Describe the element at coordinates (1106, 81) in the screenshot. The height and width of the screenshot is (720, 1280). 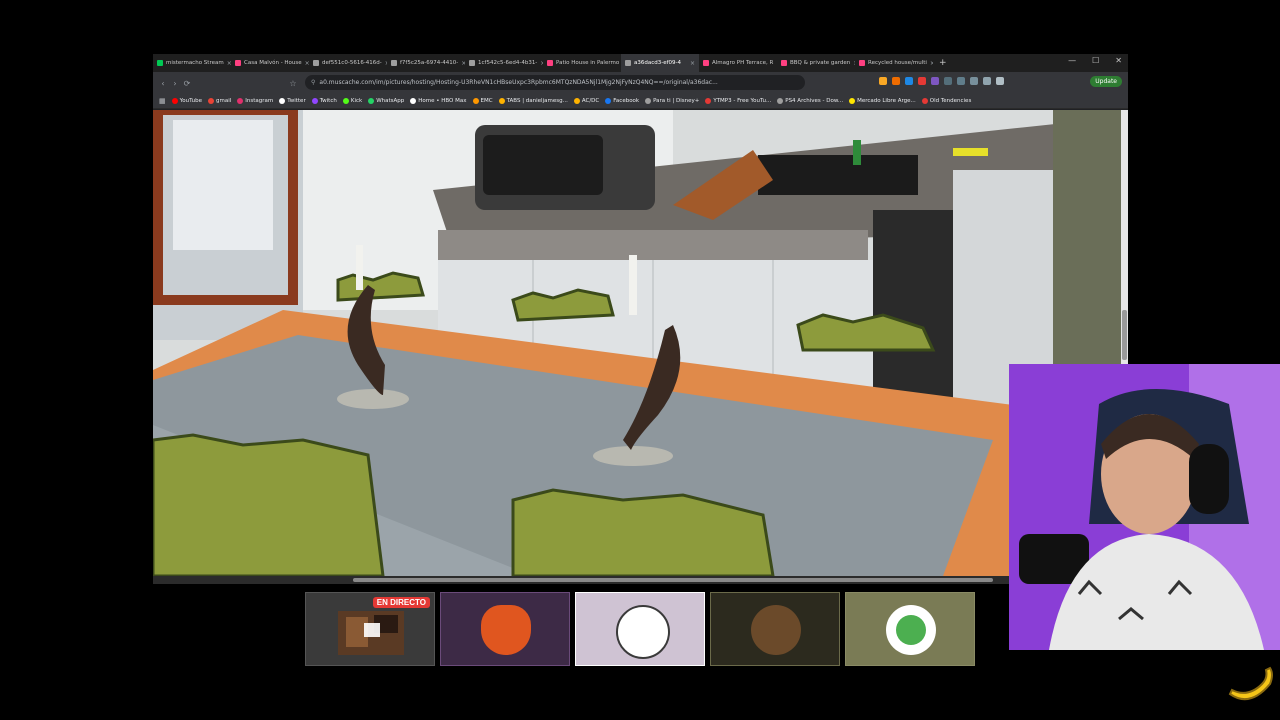
I see `update-button: Update` at that location.